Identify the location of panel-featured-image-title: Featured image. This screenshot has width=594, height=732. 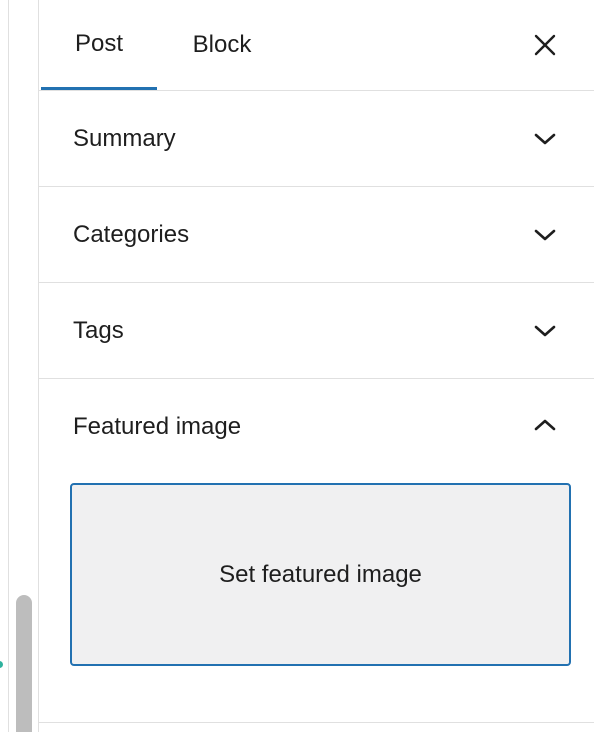
(157, 426).